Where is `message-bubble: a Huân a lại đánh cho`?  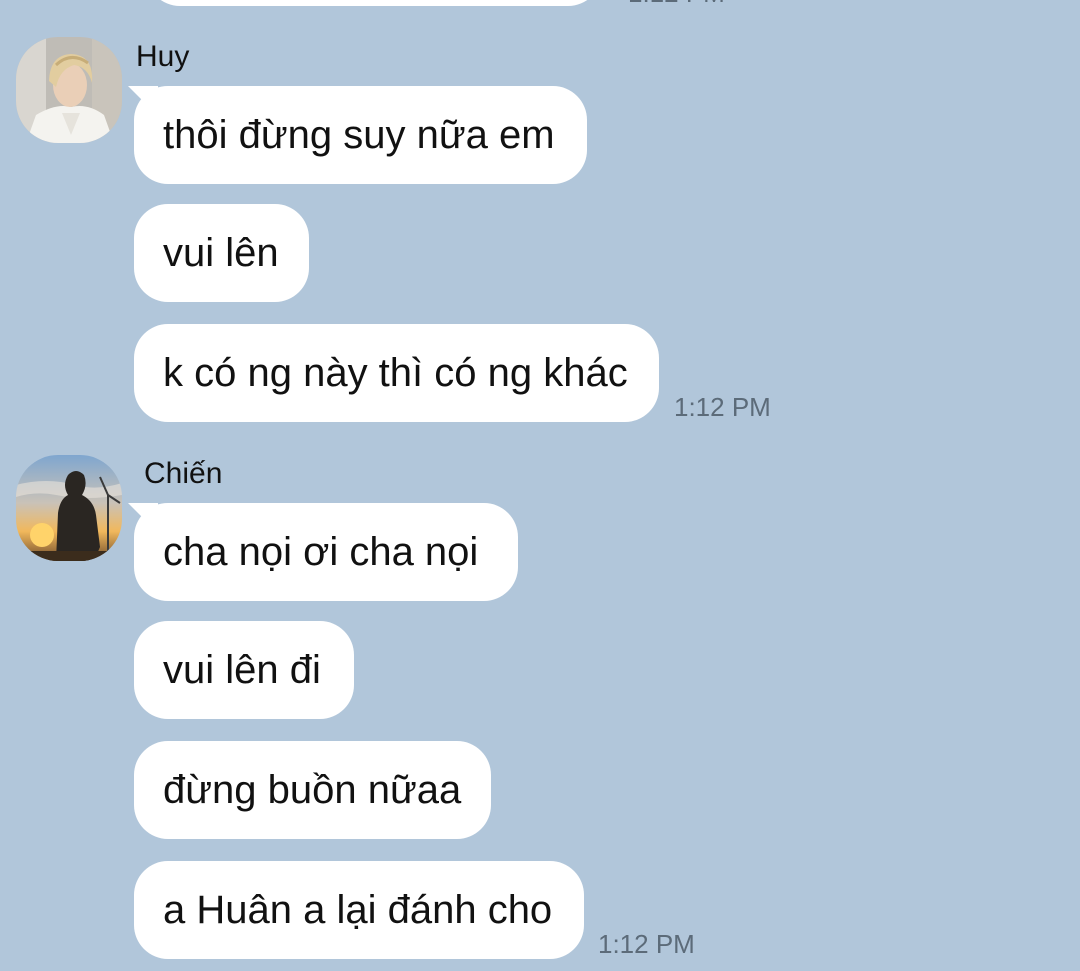 message-bubble: a Huân a lại đánh cho is located at coordinates (359, 910).